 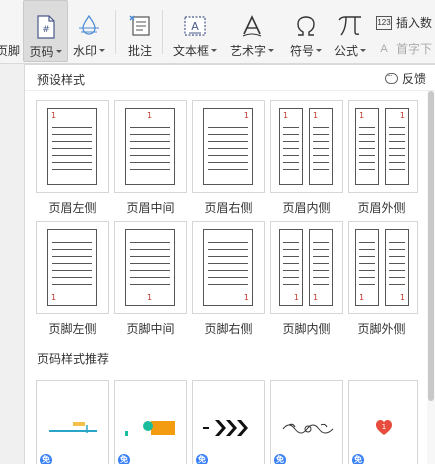 I want to click on wordart-icon, so click(x=252, y=19).